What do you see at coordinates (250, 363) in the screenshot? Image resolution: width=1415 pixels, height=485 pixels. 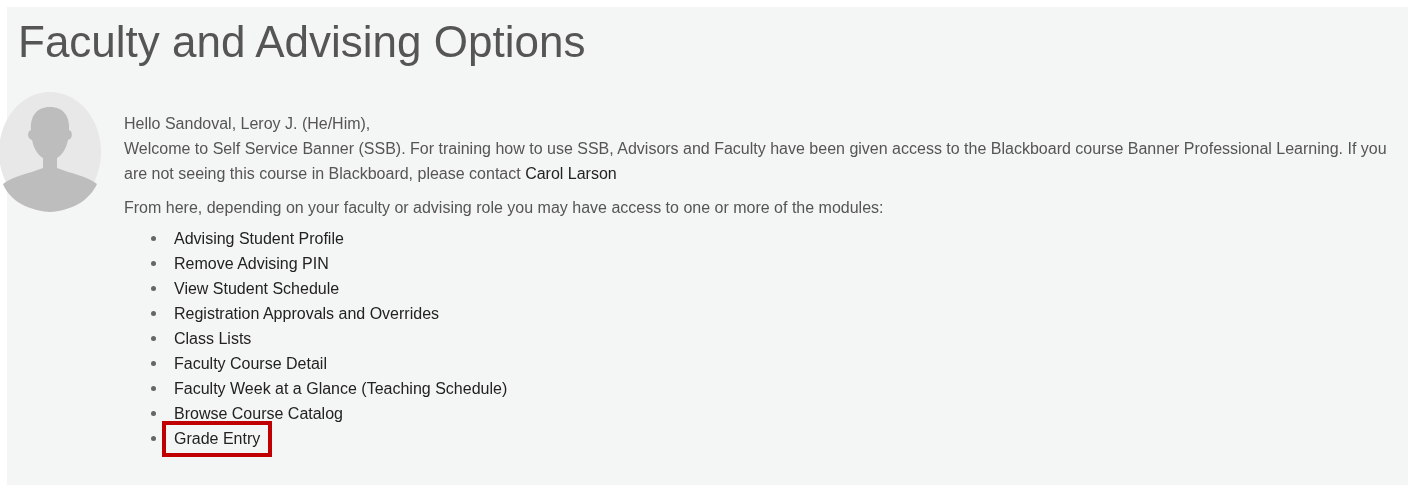 I see `module-link: Faculty Course Detail` at bounding box center [250, 363].